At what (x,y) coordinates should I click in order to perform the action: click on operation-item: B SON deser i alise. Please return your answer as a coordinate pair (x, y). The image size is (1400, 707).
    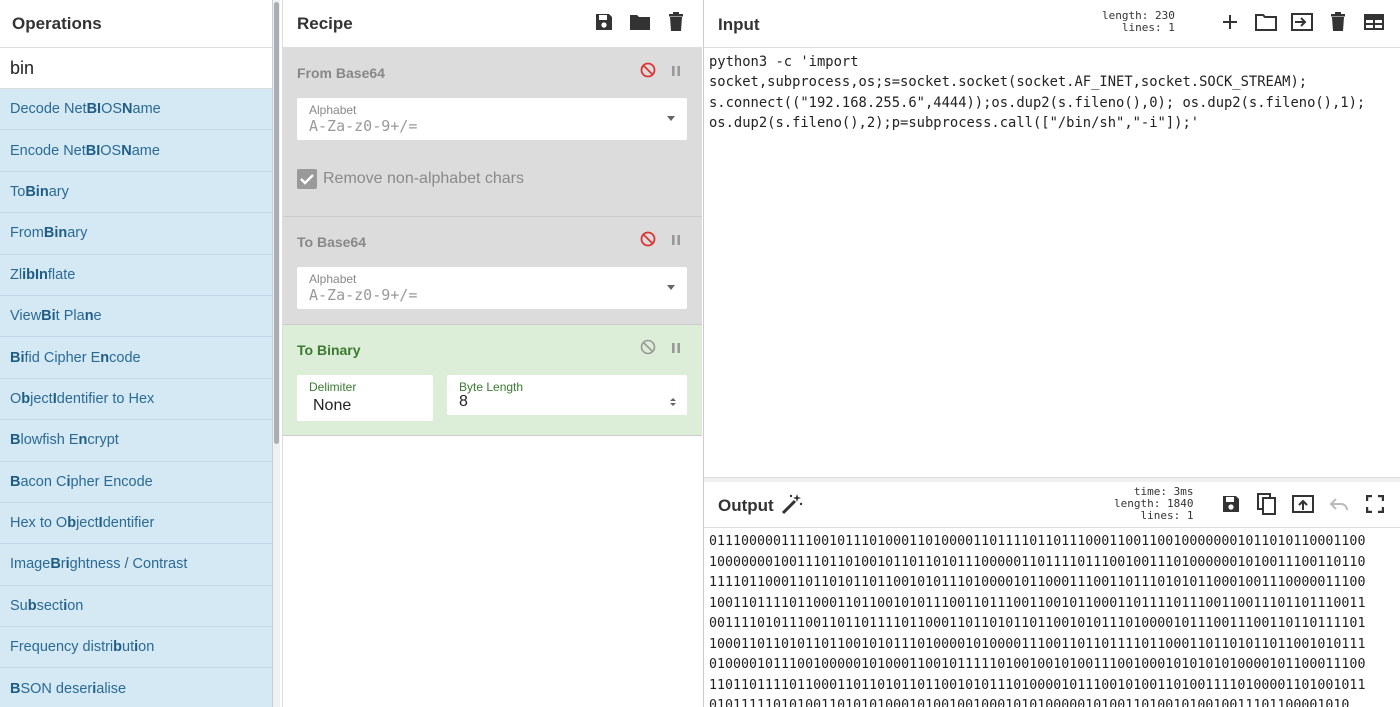
    Looking at the image, I should click on (136, 687).